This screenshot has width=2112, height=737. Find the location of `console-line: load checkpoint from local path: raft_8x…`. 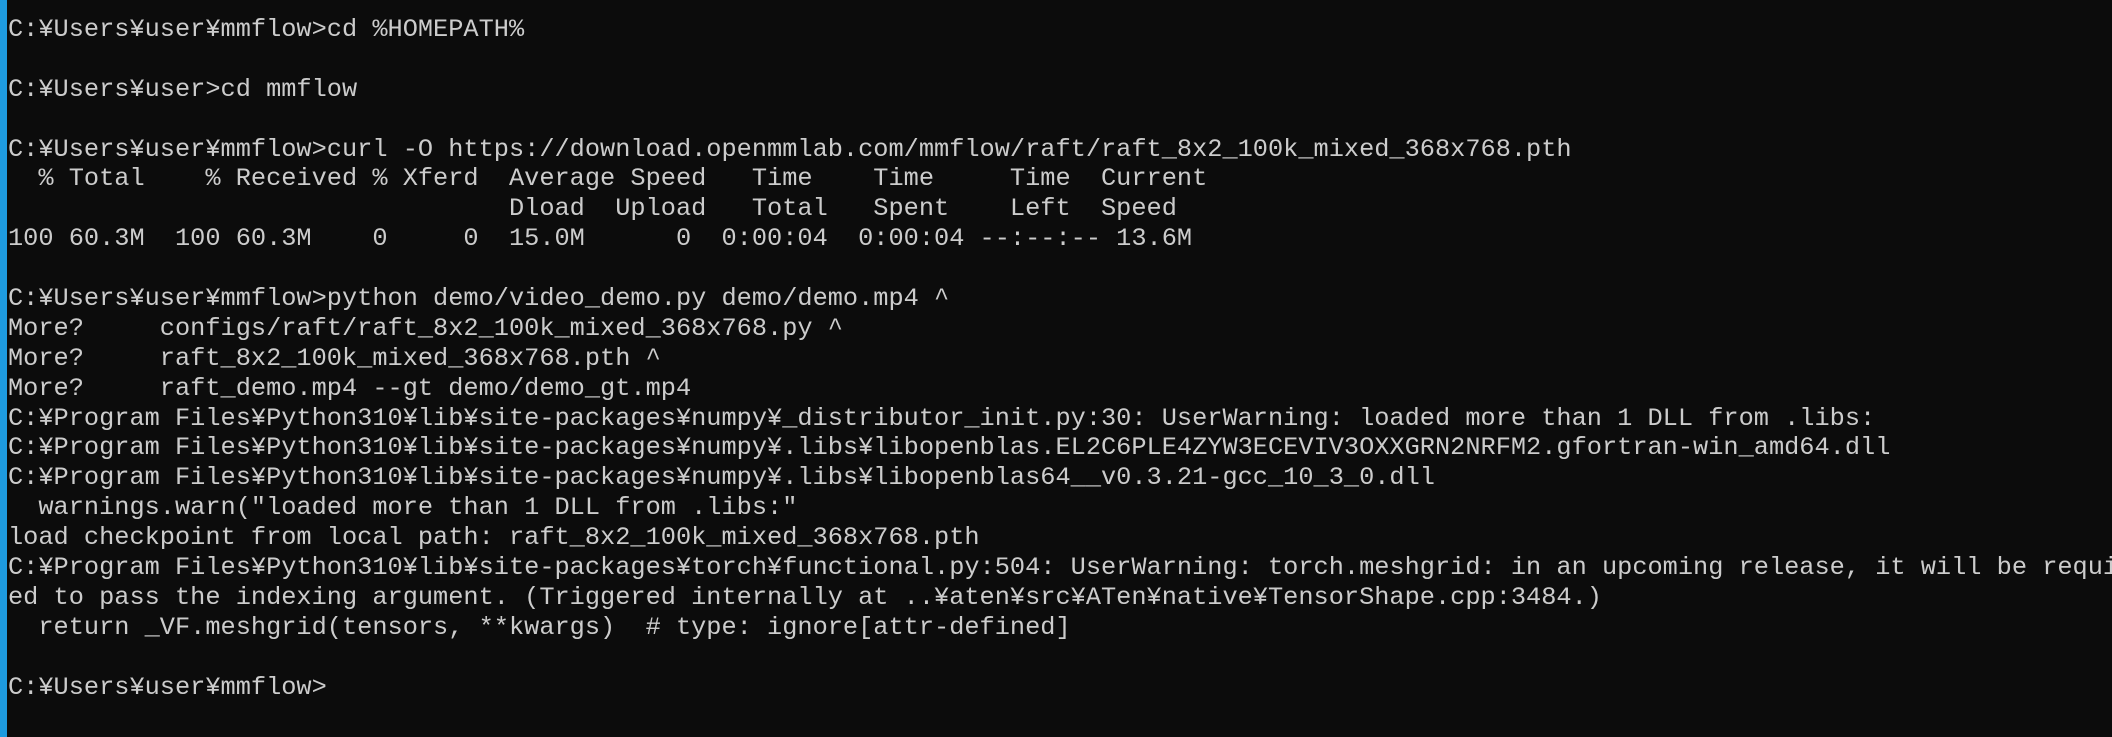

console-line: load checkpoint from local path: raft_8x… is located at coordinates (494, 538).